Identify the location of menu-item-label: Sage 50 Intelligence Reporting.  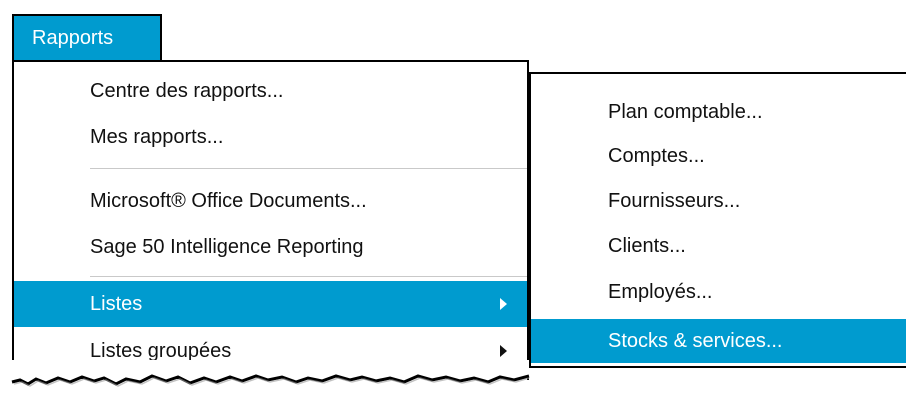
(227, 247).